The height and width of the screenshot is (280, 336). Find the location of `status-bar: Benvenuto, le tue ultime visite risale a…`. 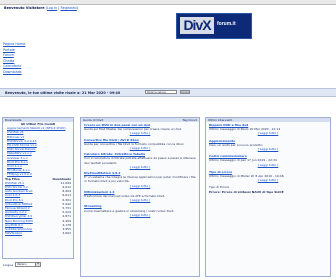

status-bar: Benvenuto, le tue ultime visite risale a… is located at coordinates (168, 92).